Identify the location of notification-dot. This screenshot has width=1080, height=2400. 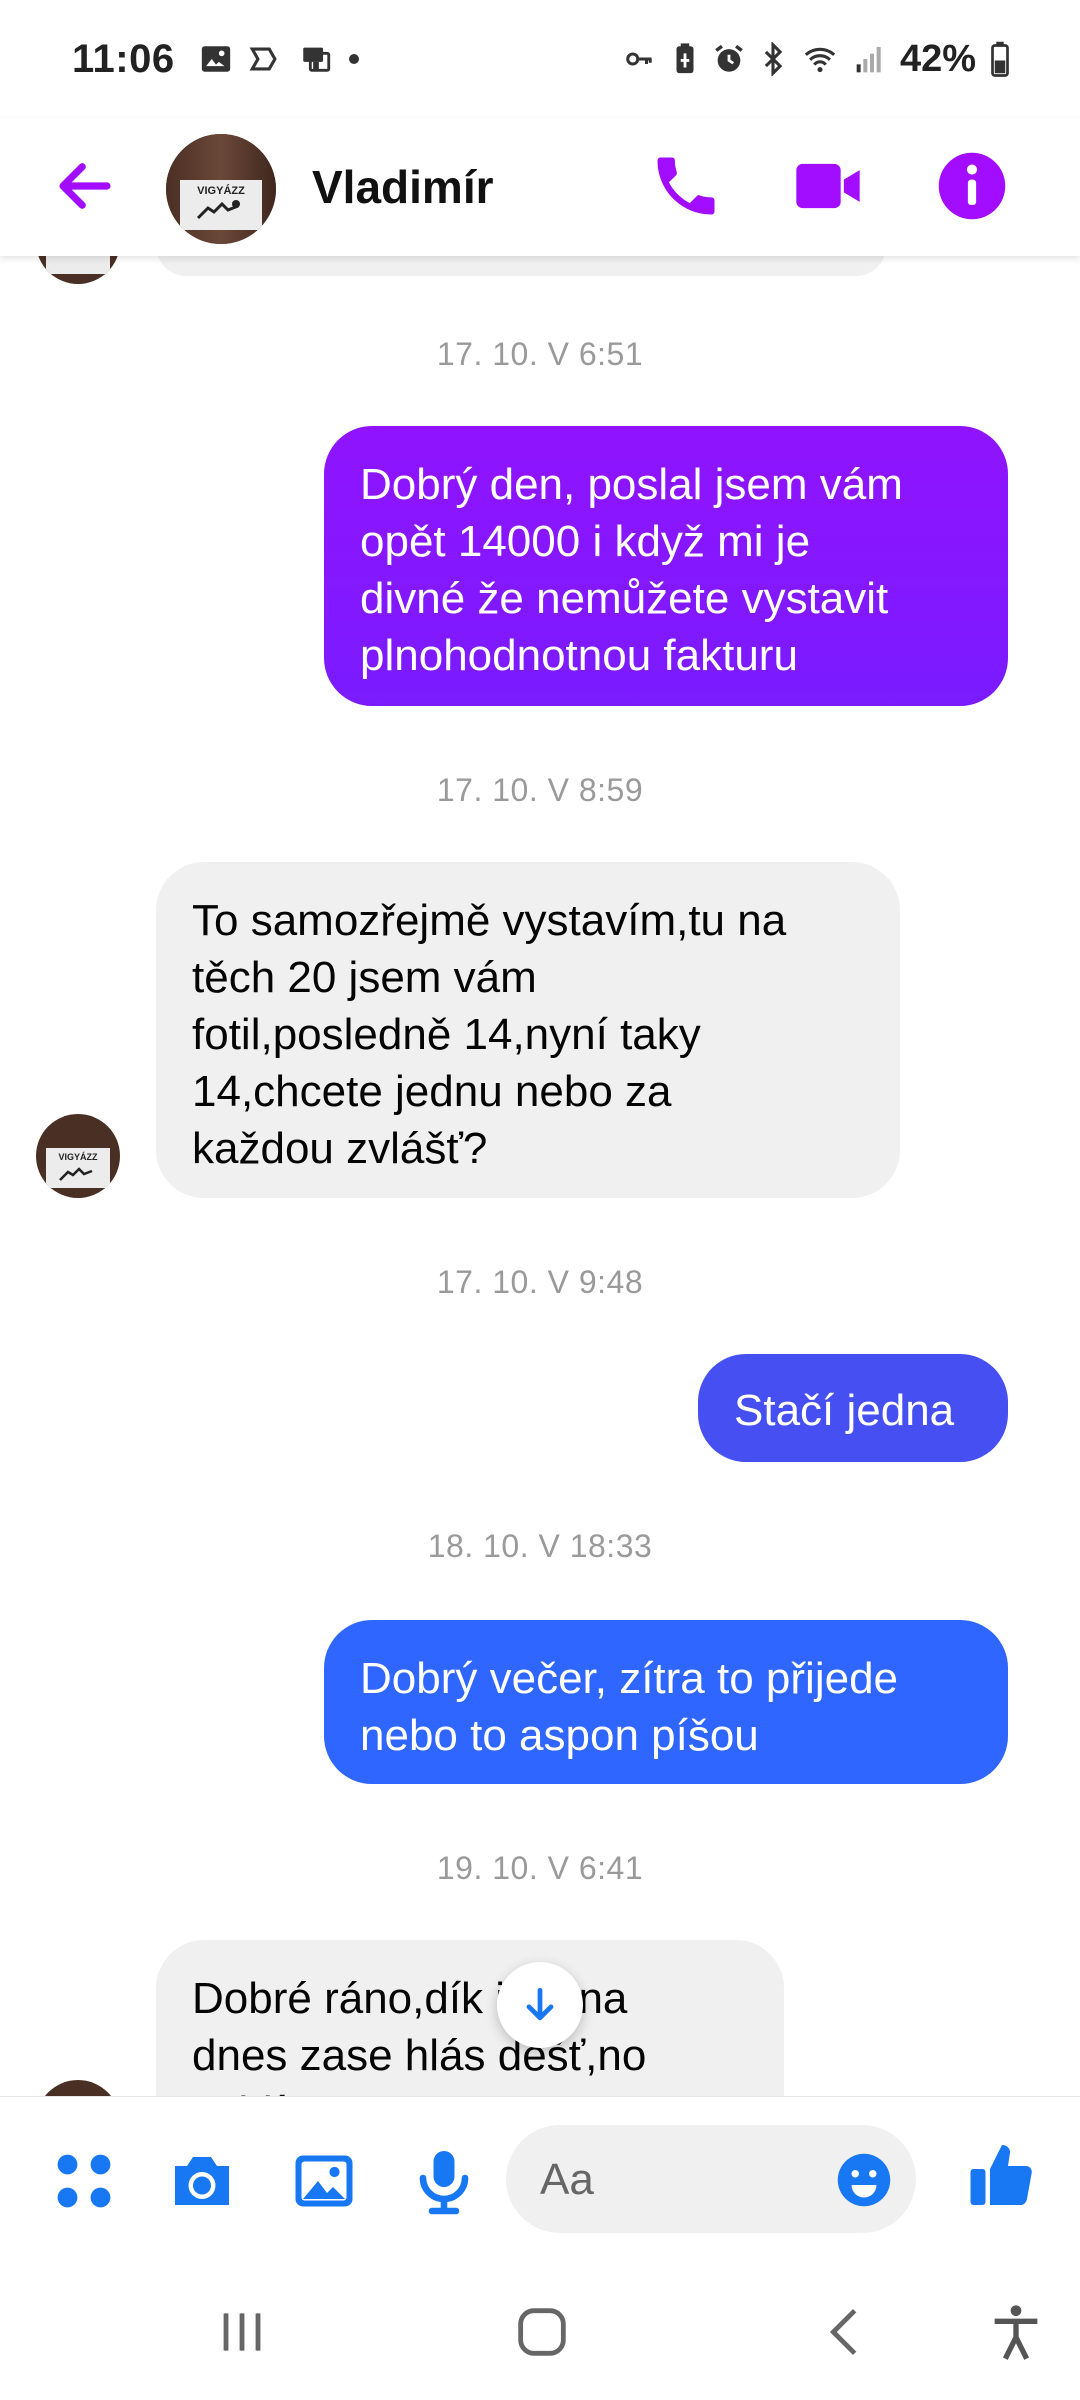
(353, 59).